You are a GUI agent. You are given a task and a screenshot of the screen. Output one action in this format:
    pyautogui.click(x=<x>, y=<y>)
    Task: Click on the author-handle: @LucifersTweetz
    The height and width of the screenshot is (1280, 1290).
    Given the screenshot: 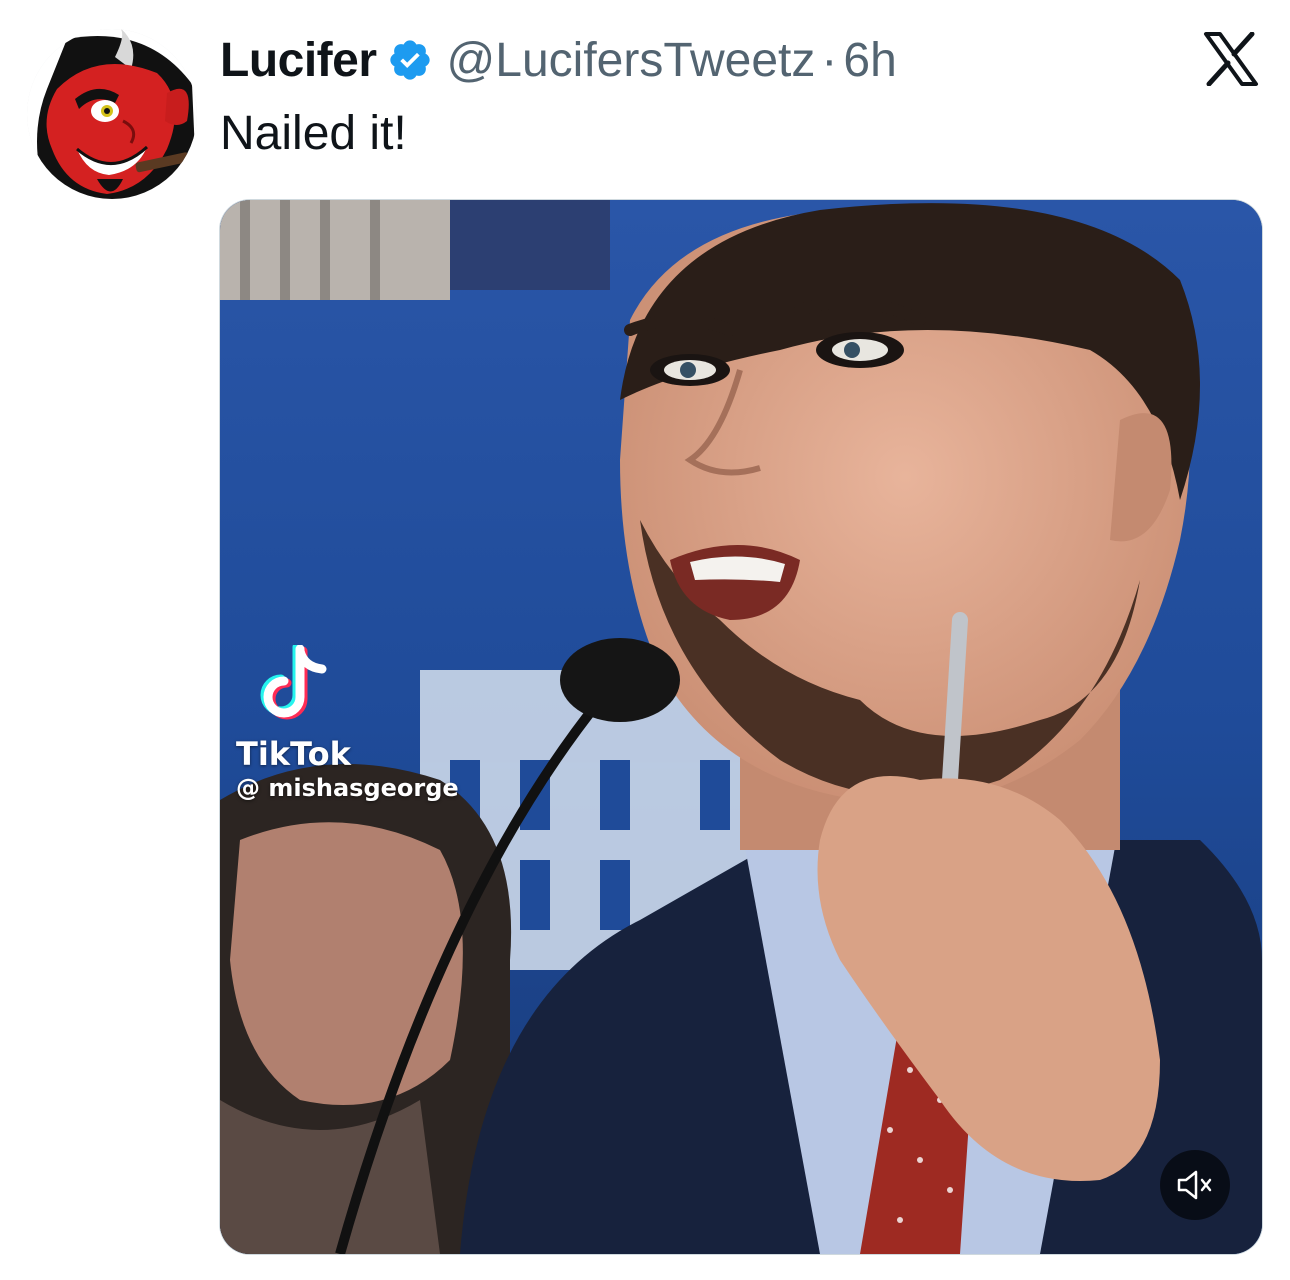 What is the action you would take?
    pyautogui.click(x=631, y=60)
    